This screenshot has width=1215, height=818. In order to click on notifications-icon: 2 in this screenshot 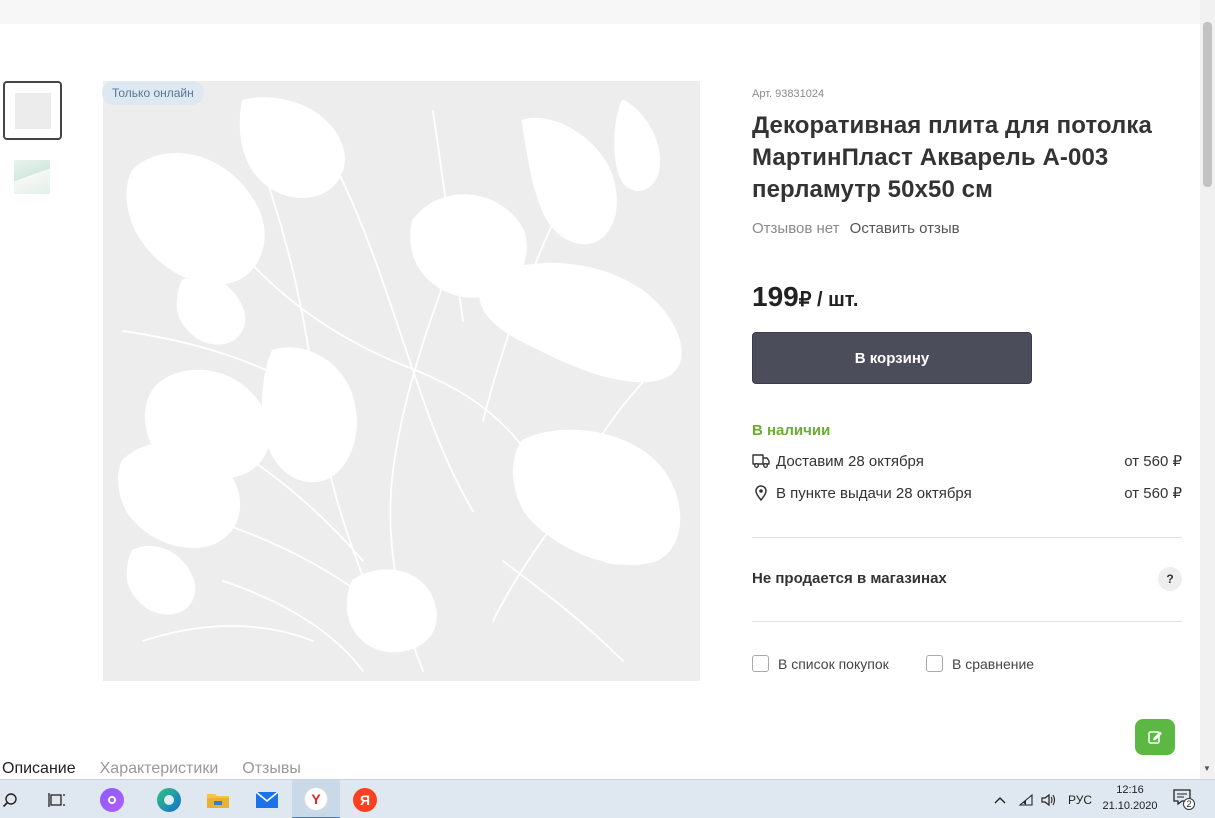, I will do `click(1184, 800)`.